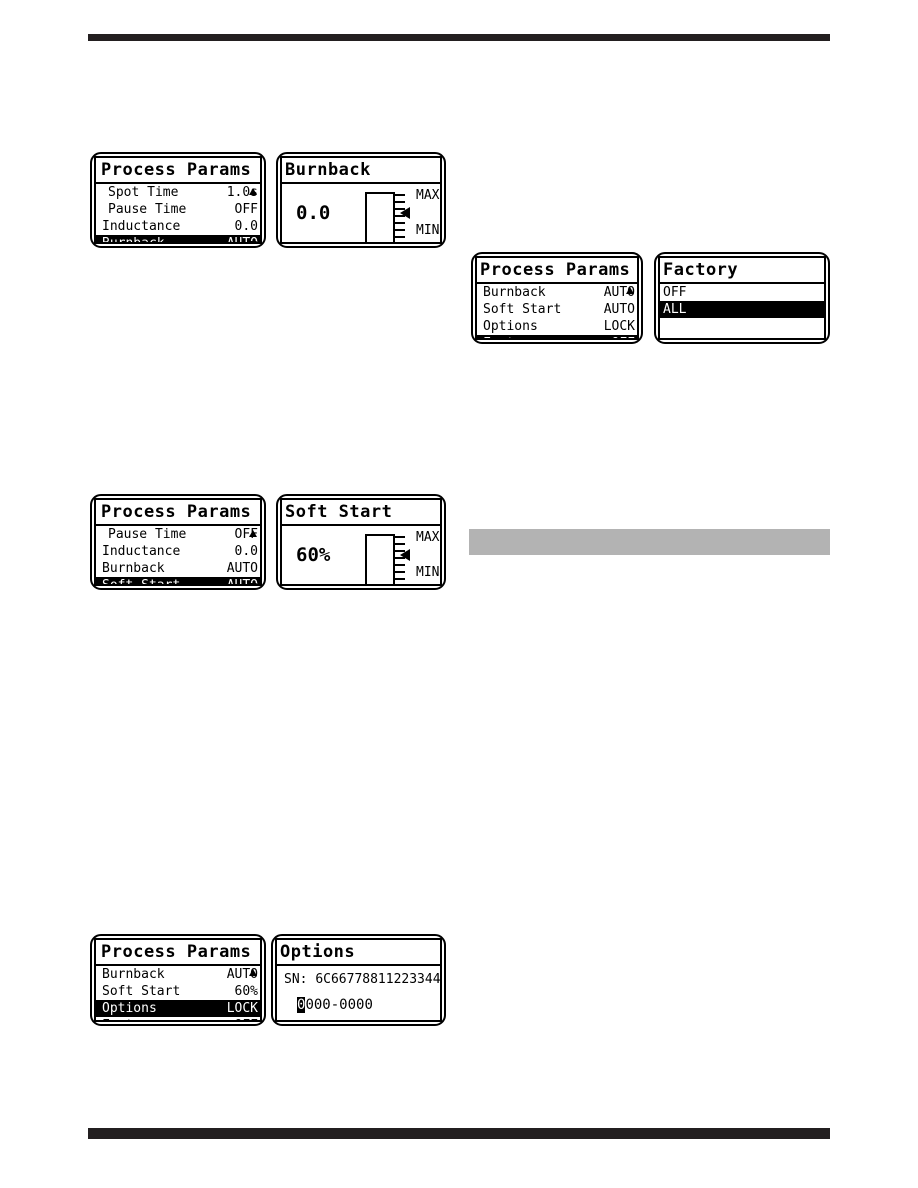 The height and width of the screenshot is (1188, 918). What do you see at coordinates (313, 555) in the screenshot?
I see `gauge-value: 60%` at bounding box center [313, 555].